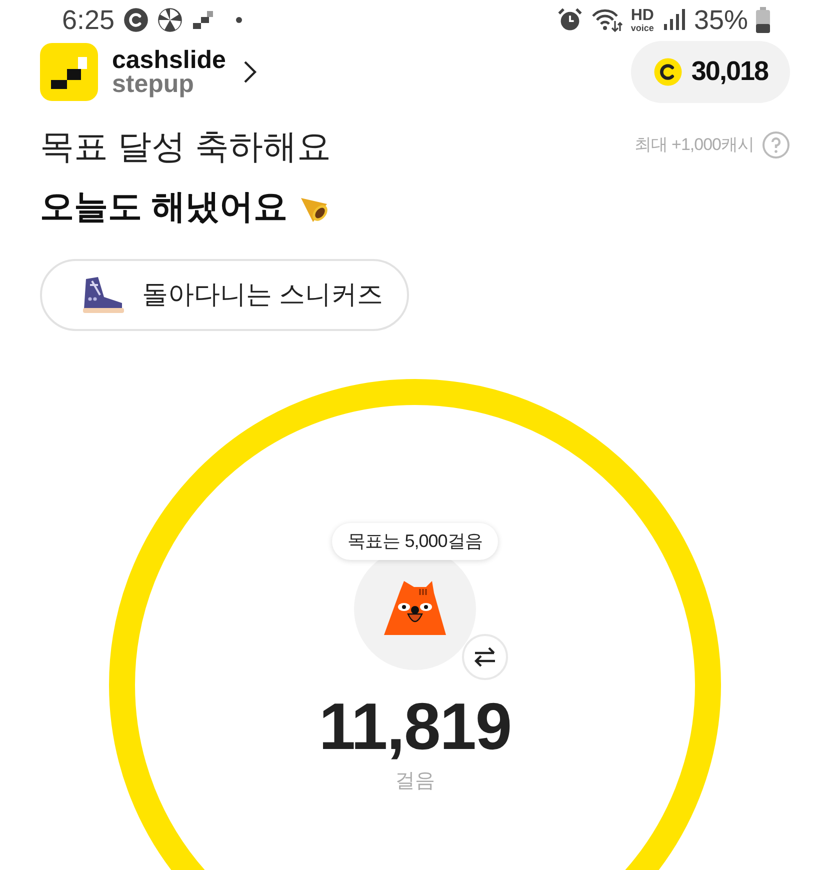 This screenshot has height=870, width=830. I want to click on dot-icon, so click(238, 20).